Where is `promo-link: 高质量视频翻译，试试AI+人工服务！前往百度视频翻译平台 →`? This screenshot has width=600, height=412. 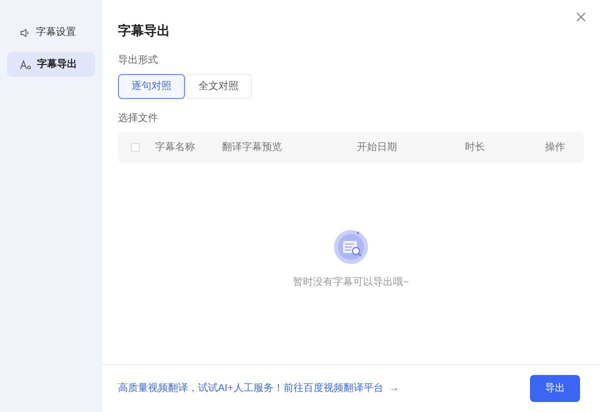 promo-link: 高质量视频翻译，试试AI+人工服务！前往百度视频翻译平台 → is located at coordinates (259, 388).